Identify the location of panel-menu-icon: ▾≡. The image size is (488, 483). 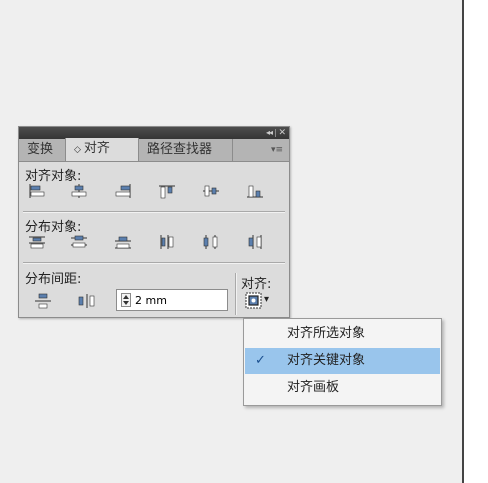
(277, 150).